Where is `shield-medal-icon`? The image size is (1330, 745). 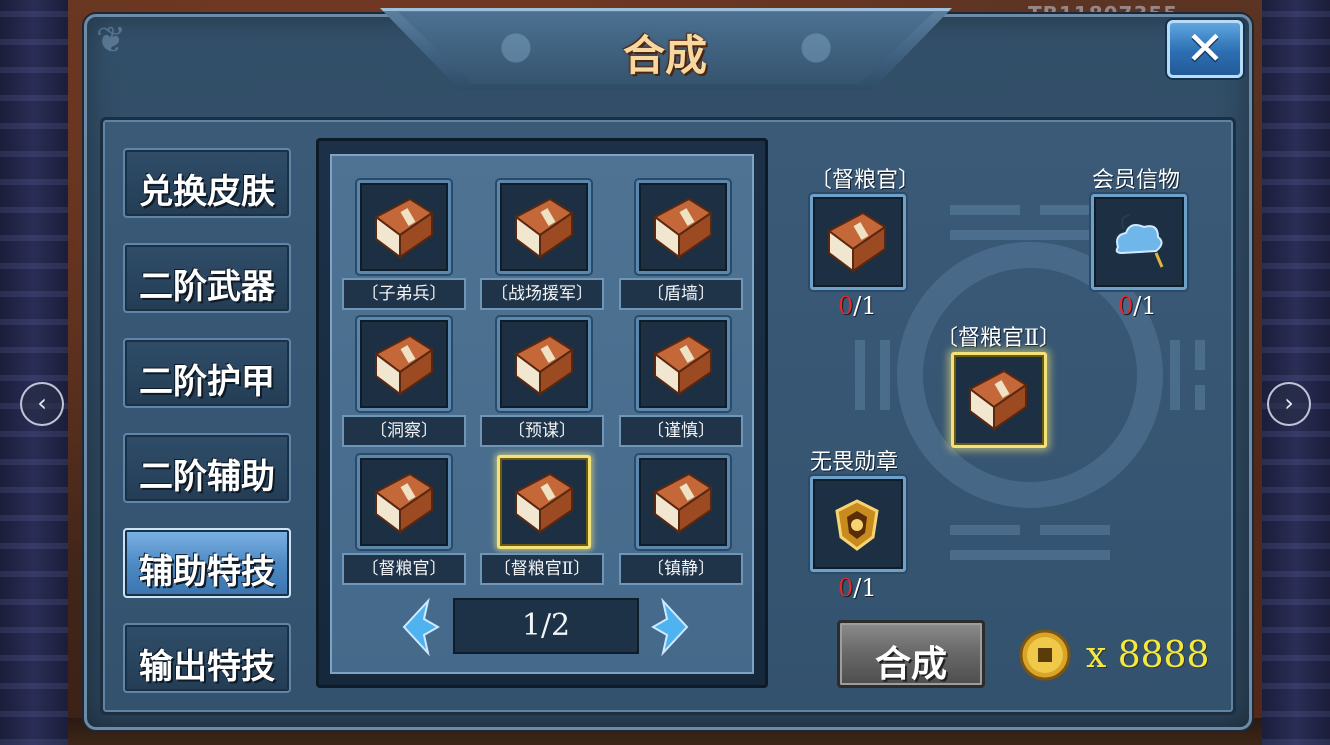
shield-medal-icon is located at coordinates (857, 524).